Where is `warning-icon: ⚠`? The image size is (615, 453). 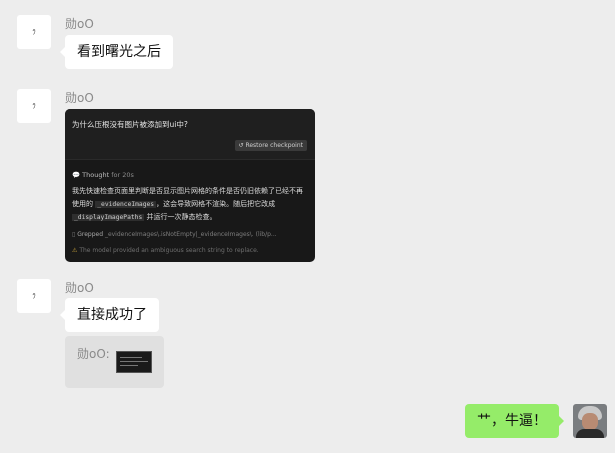 warning-icon: ⚠ is located at coordinates (75, 250).